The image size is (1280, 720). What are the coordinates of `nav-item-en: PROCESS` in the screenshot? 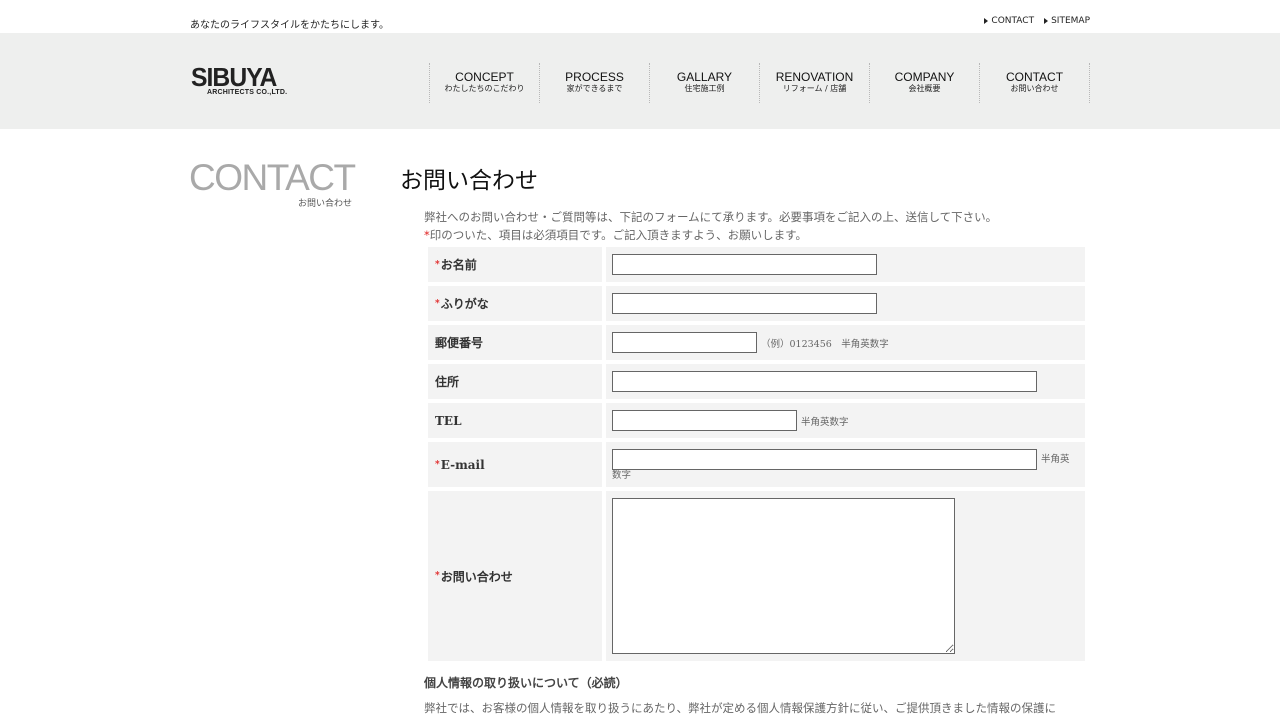 It's located at (594, 77).